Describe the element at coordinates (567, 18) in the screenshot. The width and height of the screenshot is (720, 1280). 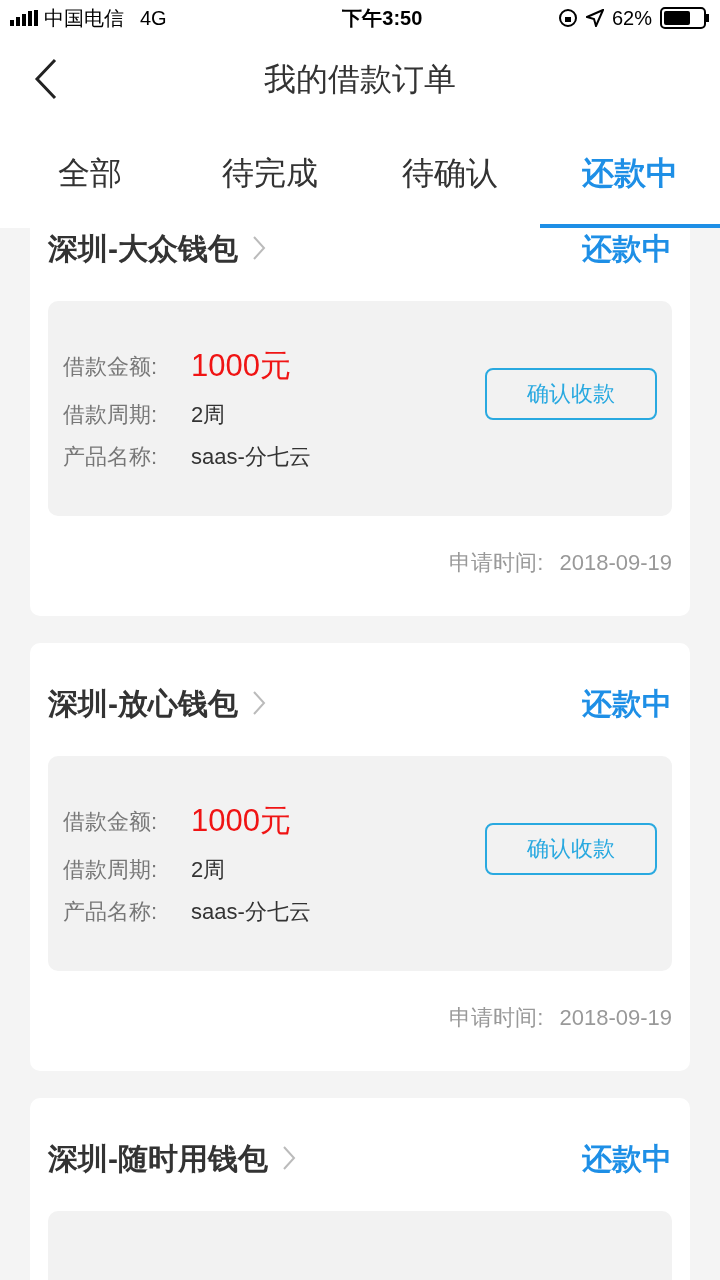
I see `rotation-lock-icon` at that location.